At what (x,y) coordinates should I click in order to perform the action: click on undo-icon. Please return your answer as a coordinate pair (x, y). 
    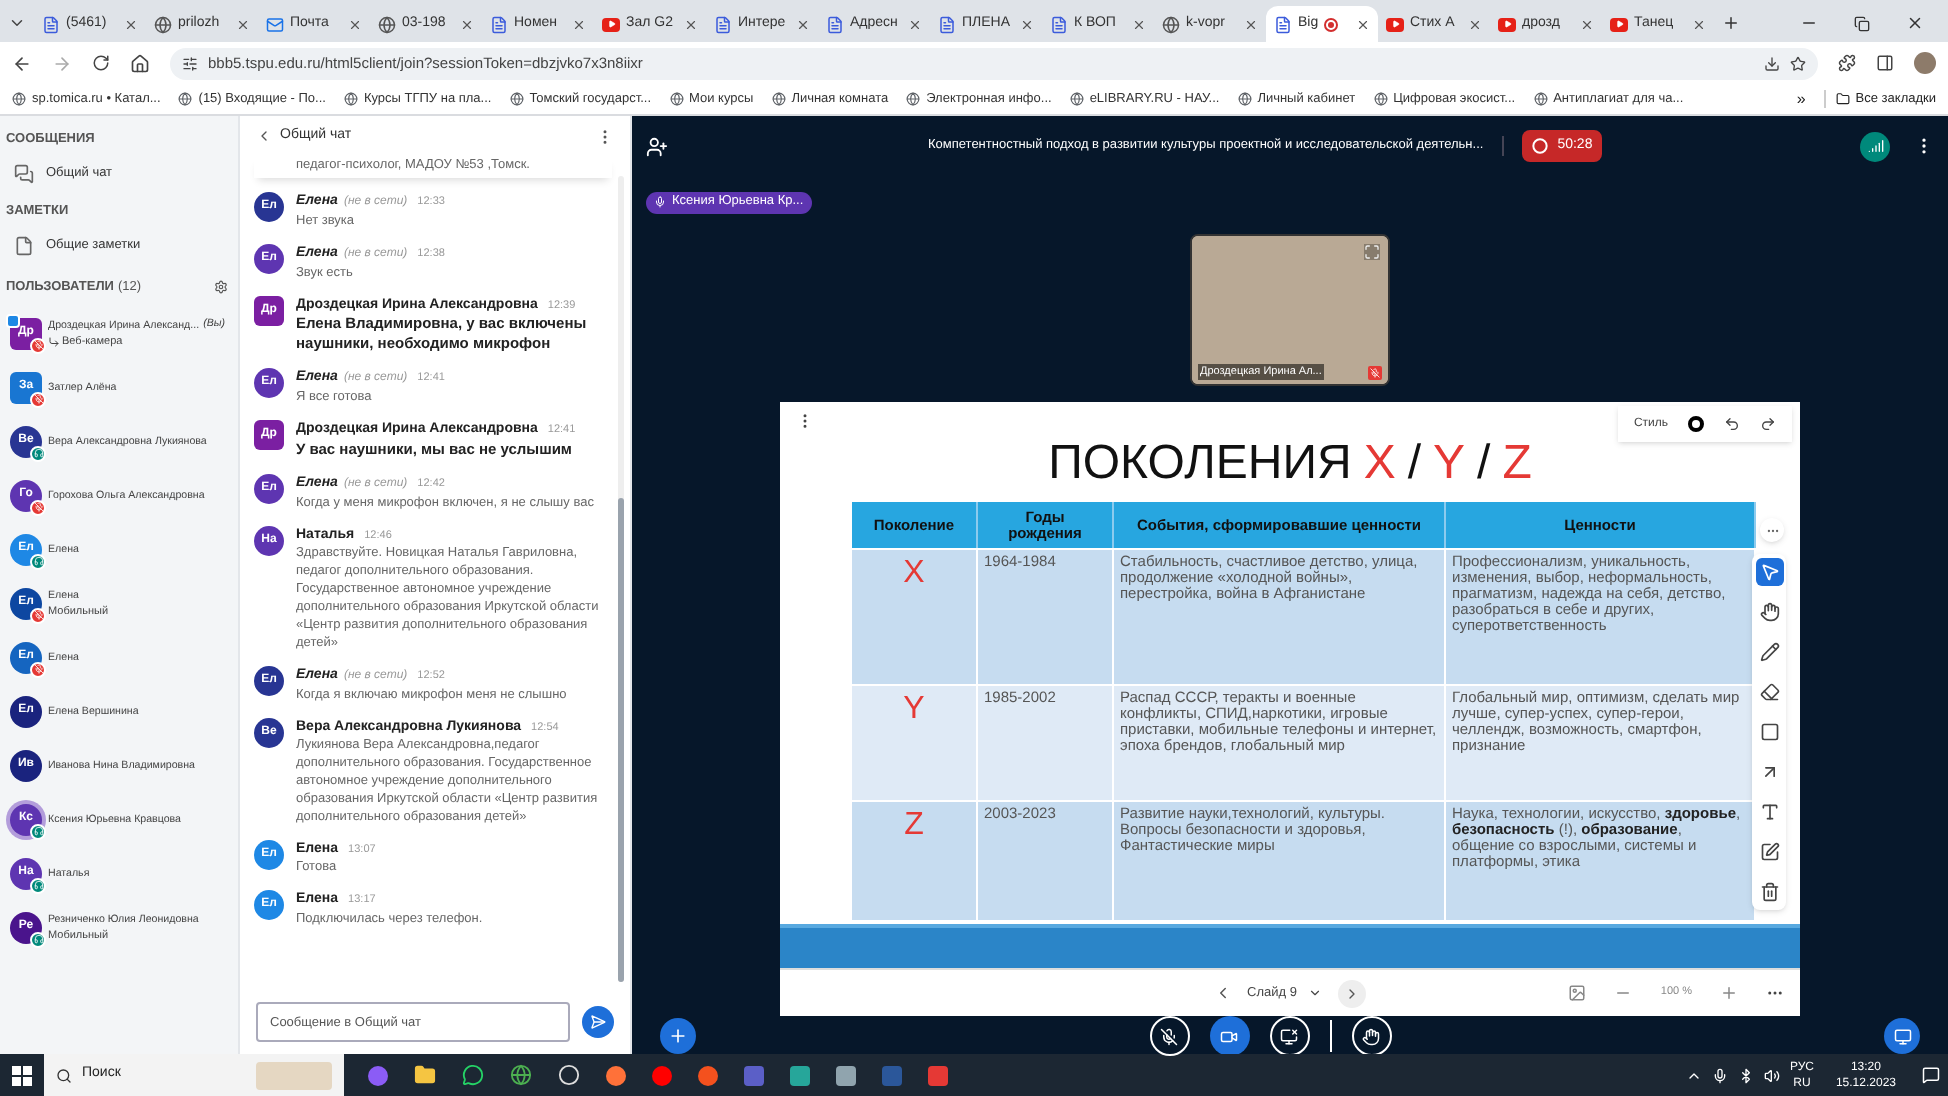
    Looking at the image, I should click on (1732, 424).